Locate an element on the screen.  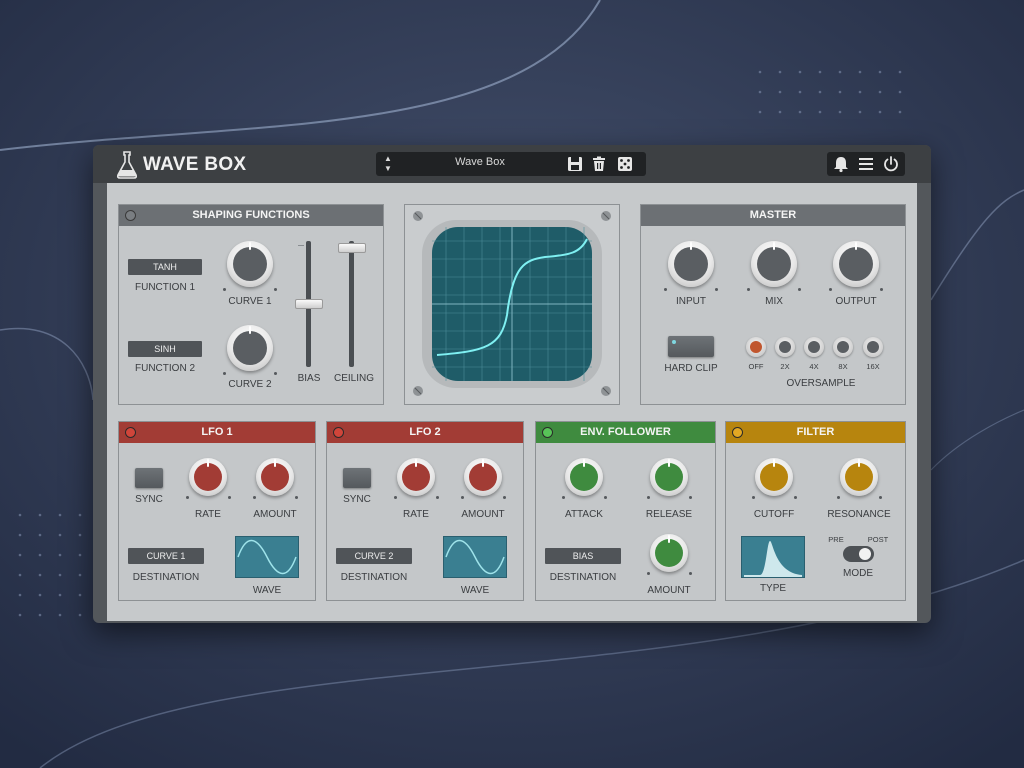
master-header: MASTER is located at coordinates (773, 215).